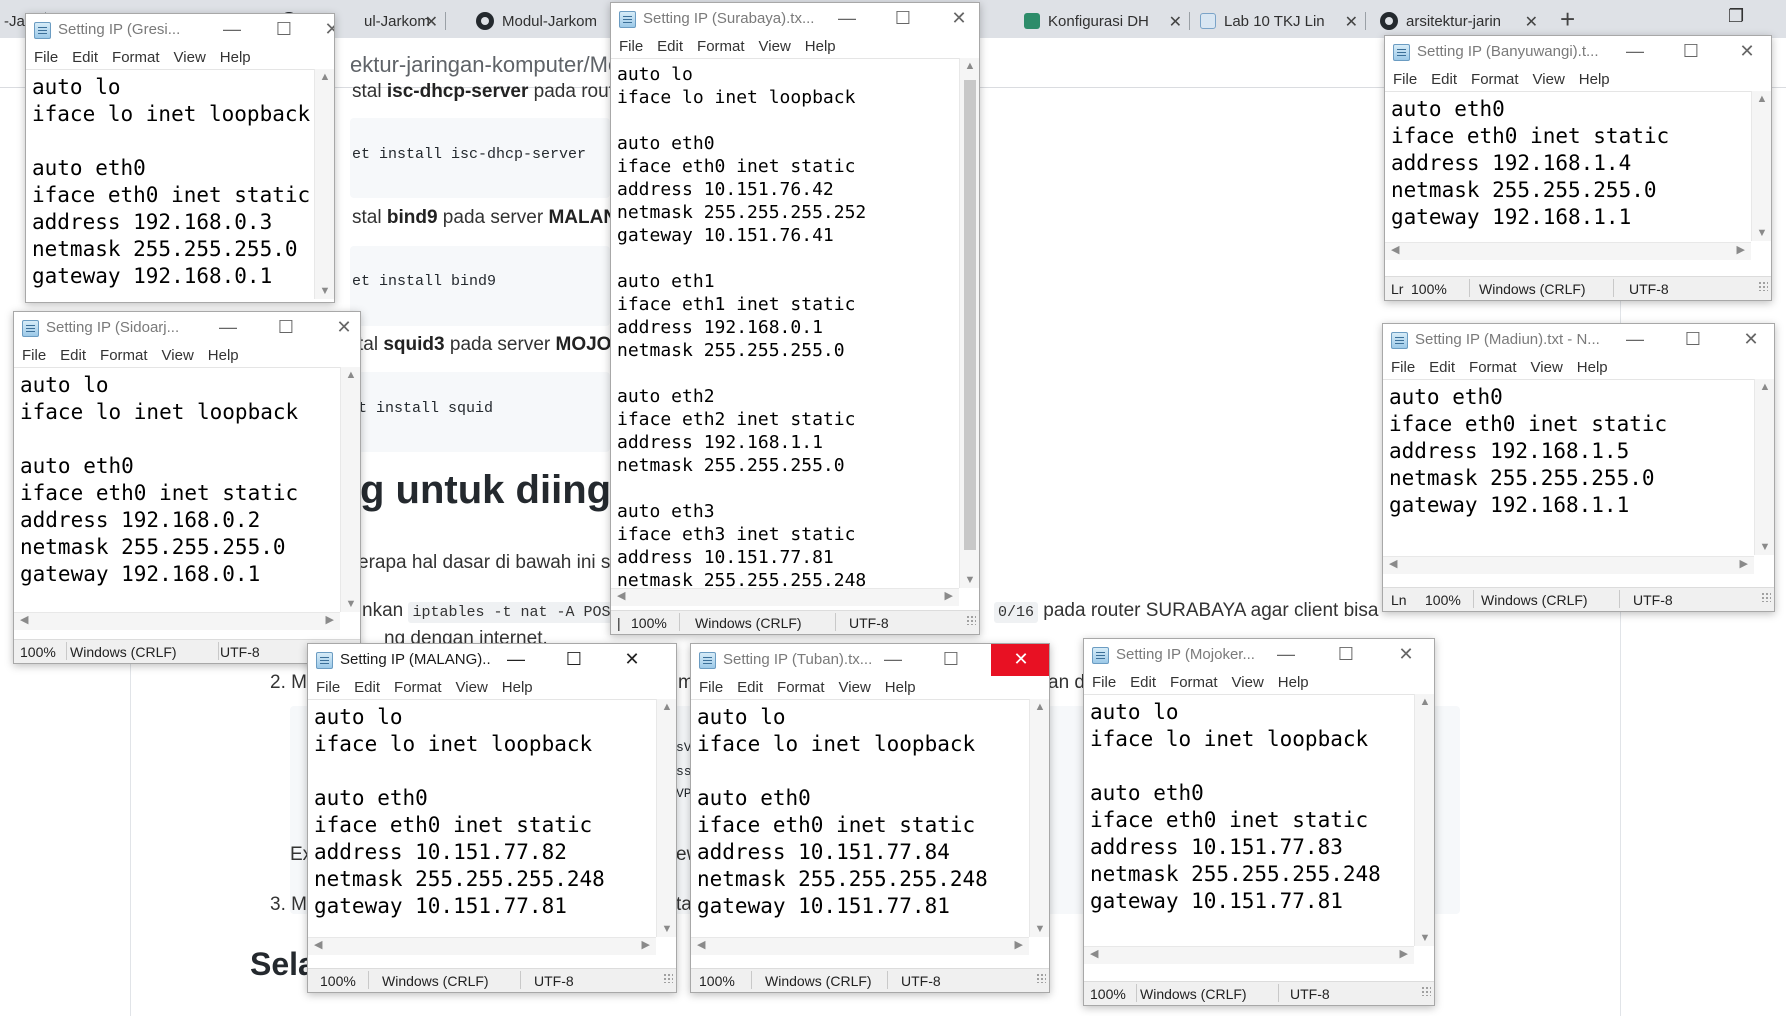 This screenshot has height=1016, width=1786. Describe the element at coordinates (1578, 340) in the screenshot. I see `title-bar: Setting IP (Madiun).txt - N... — ☐ ✕` at that location.